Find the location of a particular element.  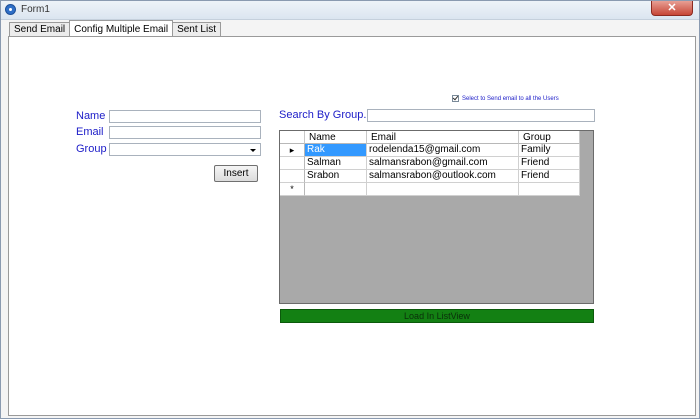

name-label: Name is located at coordinates (91, 116).